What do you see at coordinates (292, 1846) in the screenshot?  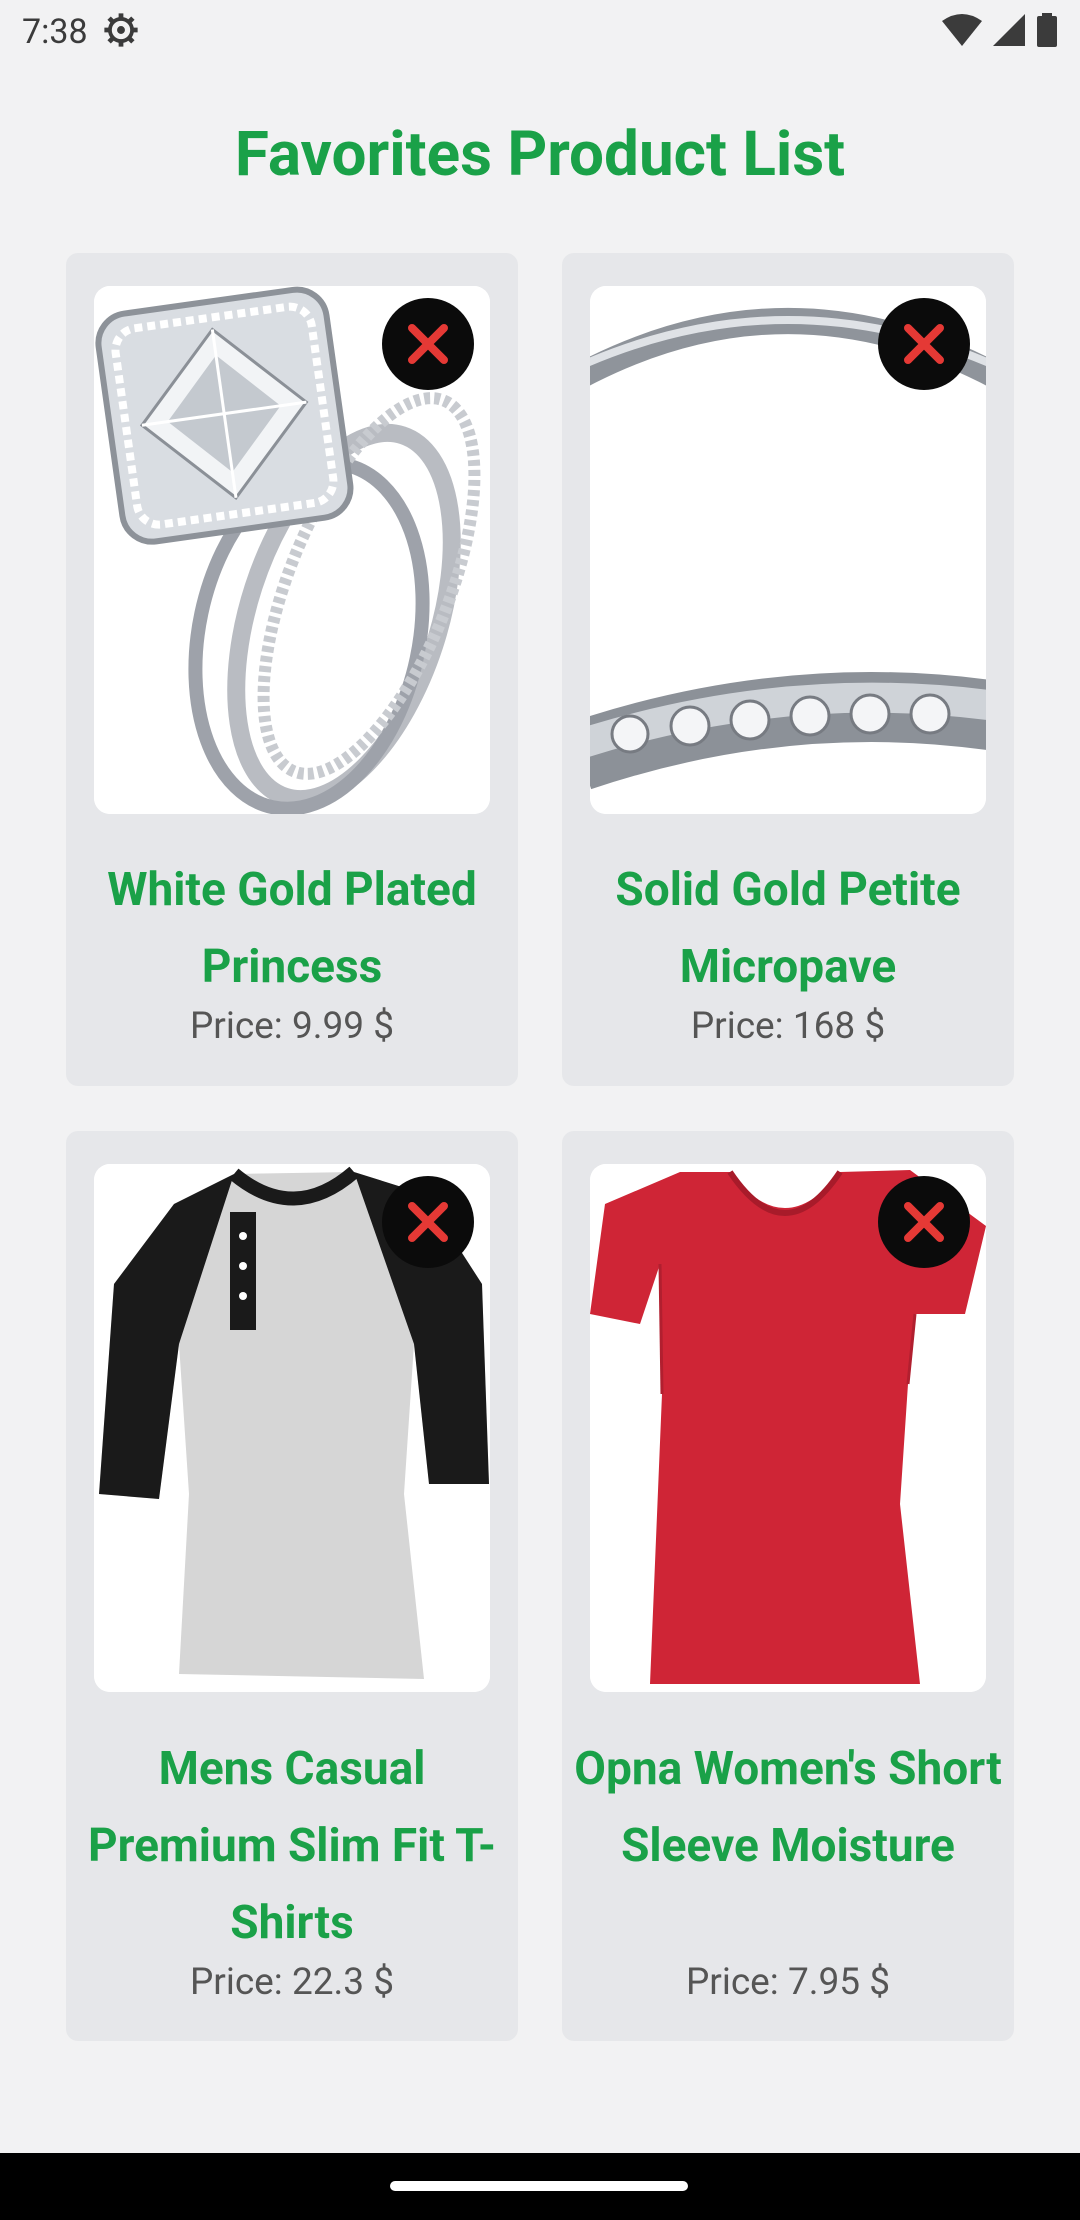 I see `product-name: Mens Casual Premium Slim Fit T-Shirts` at bounding box center [292, 1846].